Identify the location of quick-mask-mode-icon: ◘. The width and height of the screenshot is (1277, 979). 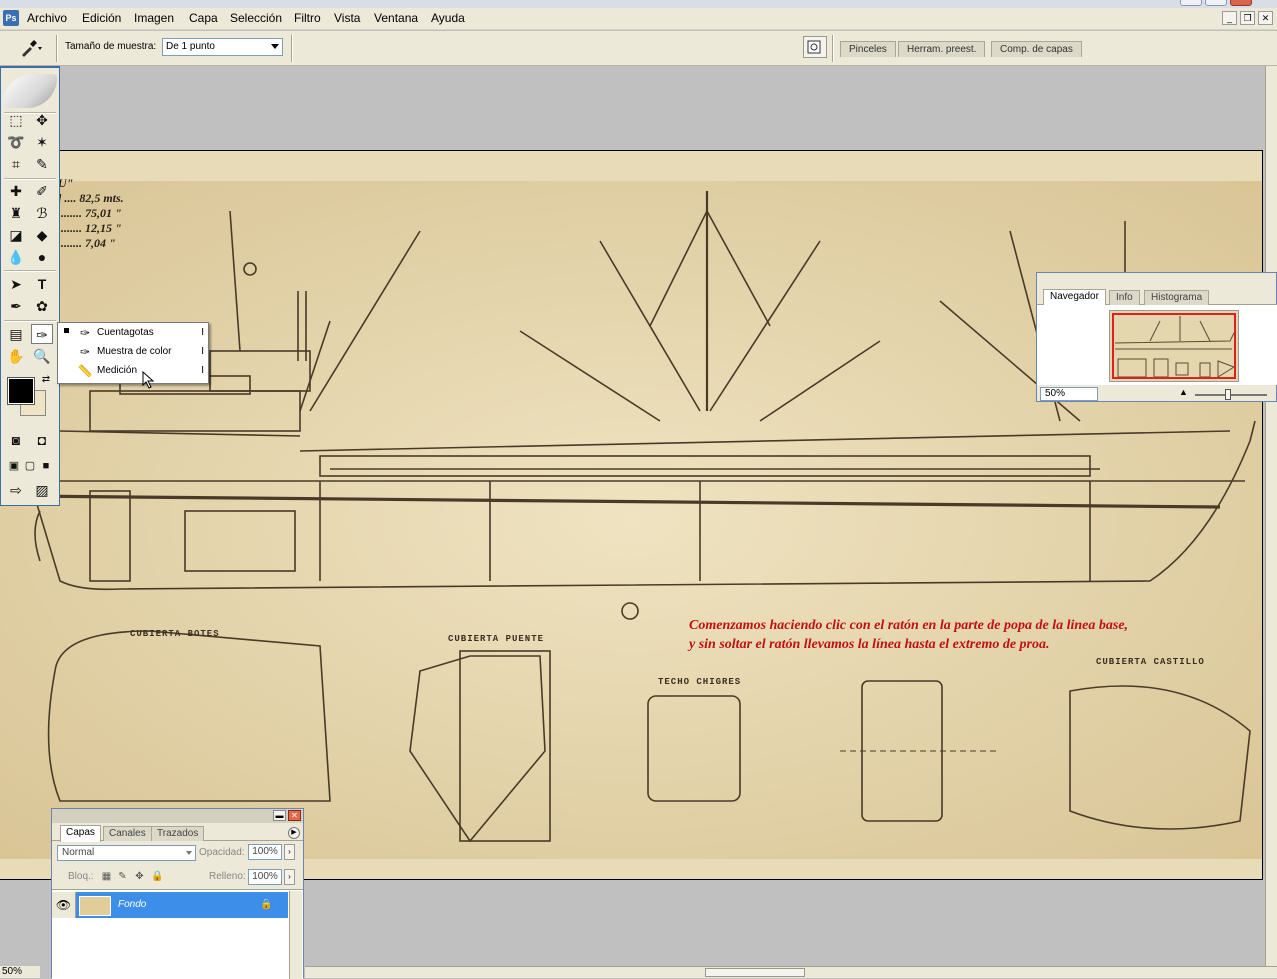
(42, 440).